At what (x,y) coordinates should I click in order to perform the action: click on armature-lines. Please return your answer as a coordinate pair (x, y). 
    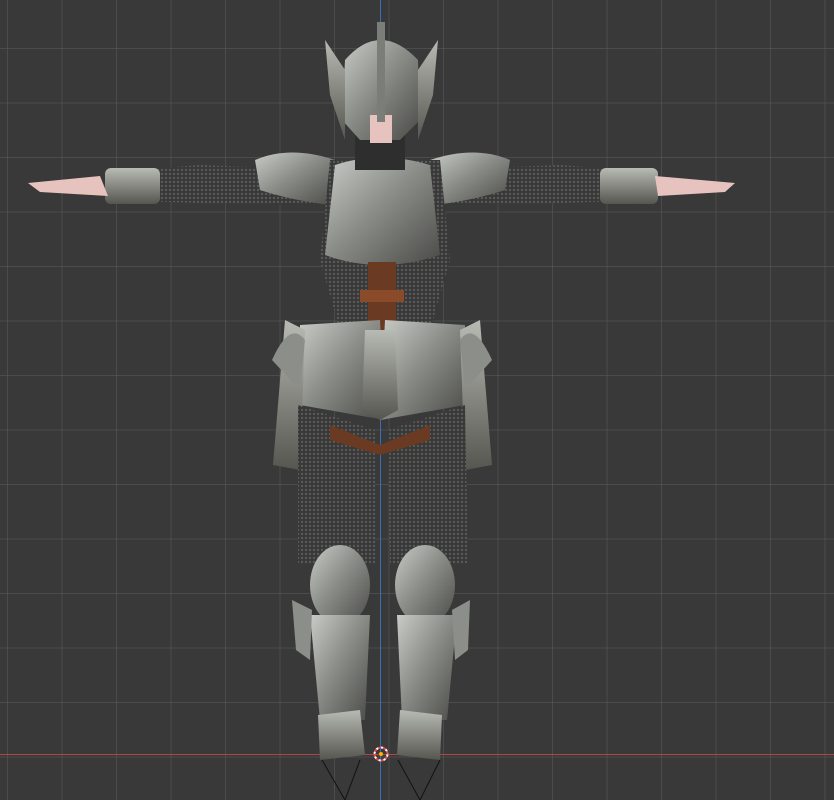
    Looking at the image, I should click on (381, 779).